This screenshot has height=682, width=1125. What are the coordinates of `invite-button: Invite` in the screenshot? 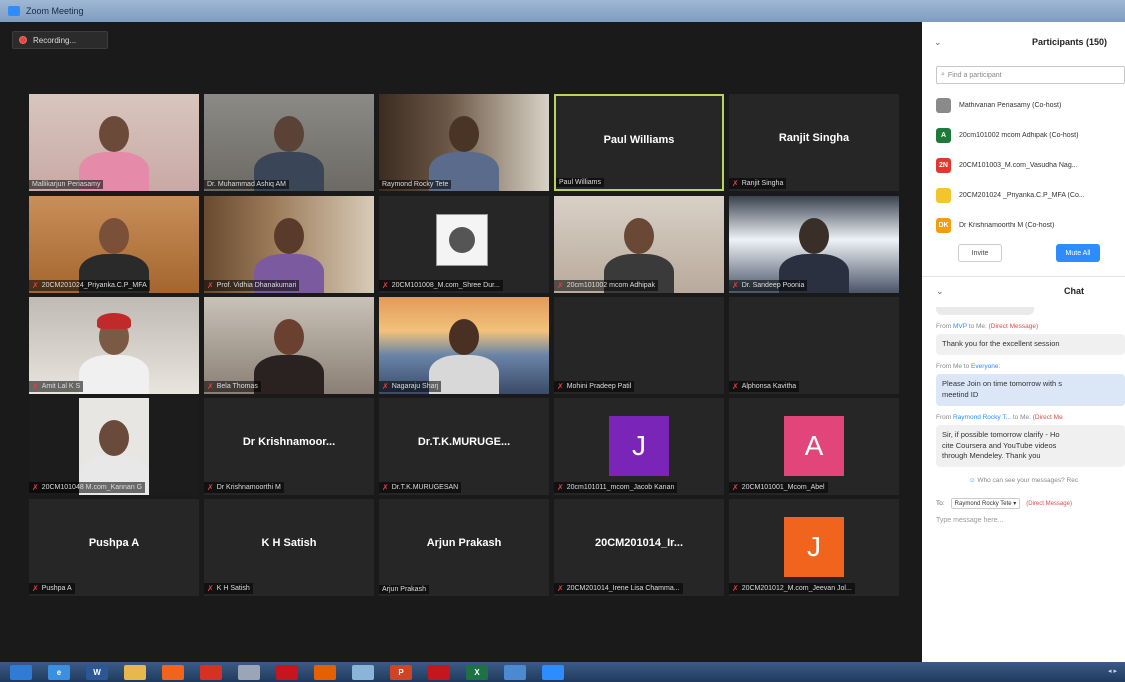 It's located at (980, 253).